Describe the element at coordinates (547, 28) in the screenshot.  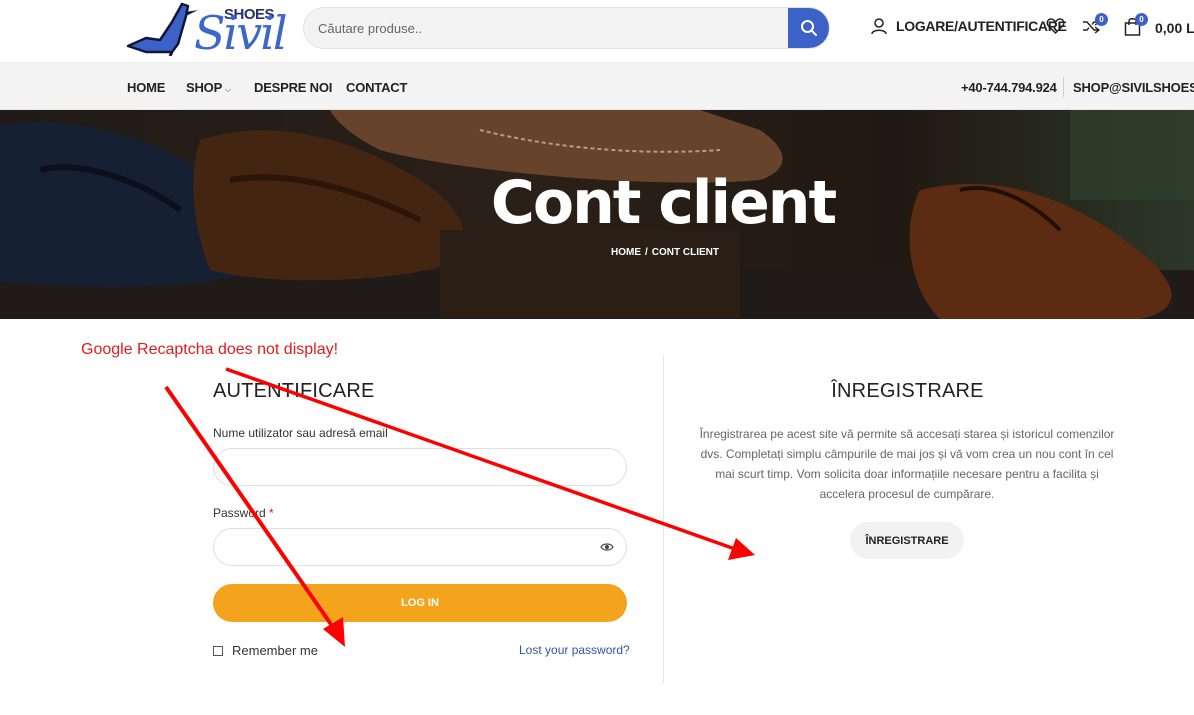
I see `search-input` at that location.